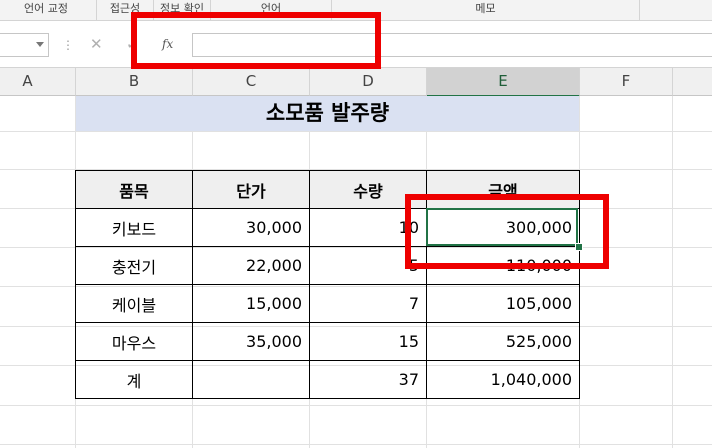 This screenshot has width=712, height=448. What do you see at coordinates (503, 265) in the screenshot?
I see `amount-cell: 110,000` at bounding box center [503, 265].